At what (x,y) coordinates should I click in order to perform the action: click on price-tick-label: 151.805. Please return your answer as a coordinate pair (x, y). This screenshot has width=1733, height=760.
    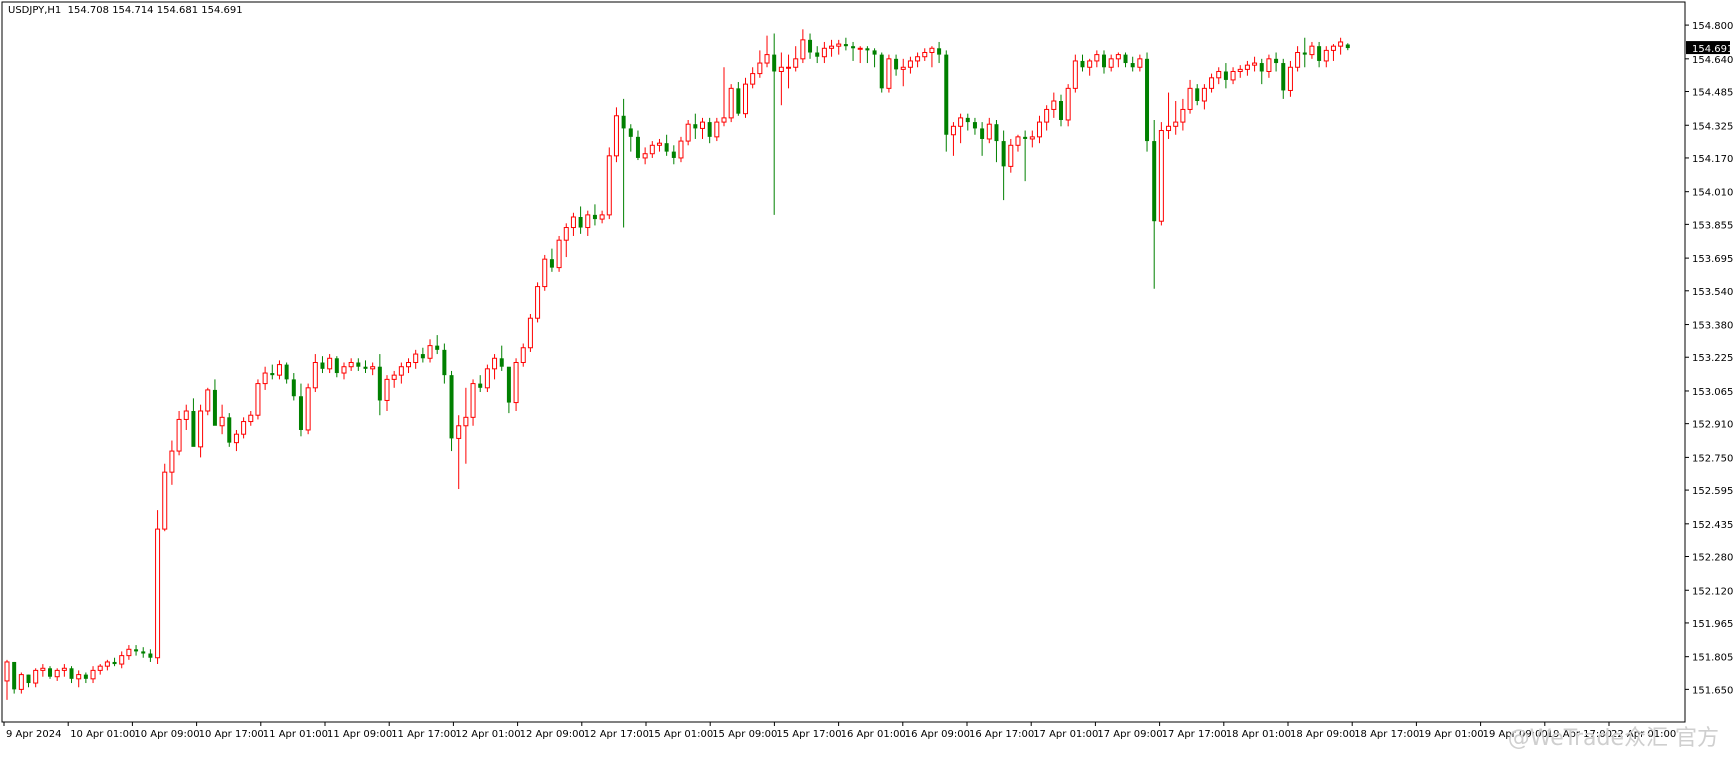
    Looking at the image, I should click on (1712, 658).